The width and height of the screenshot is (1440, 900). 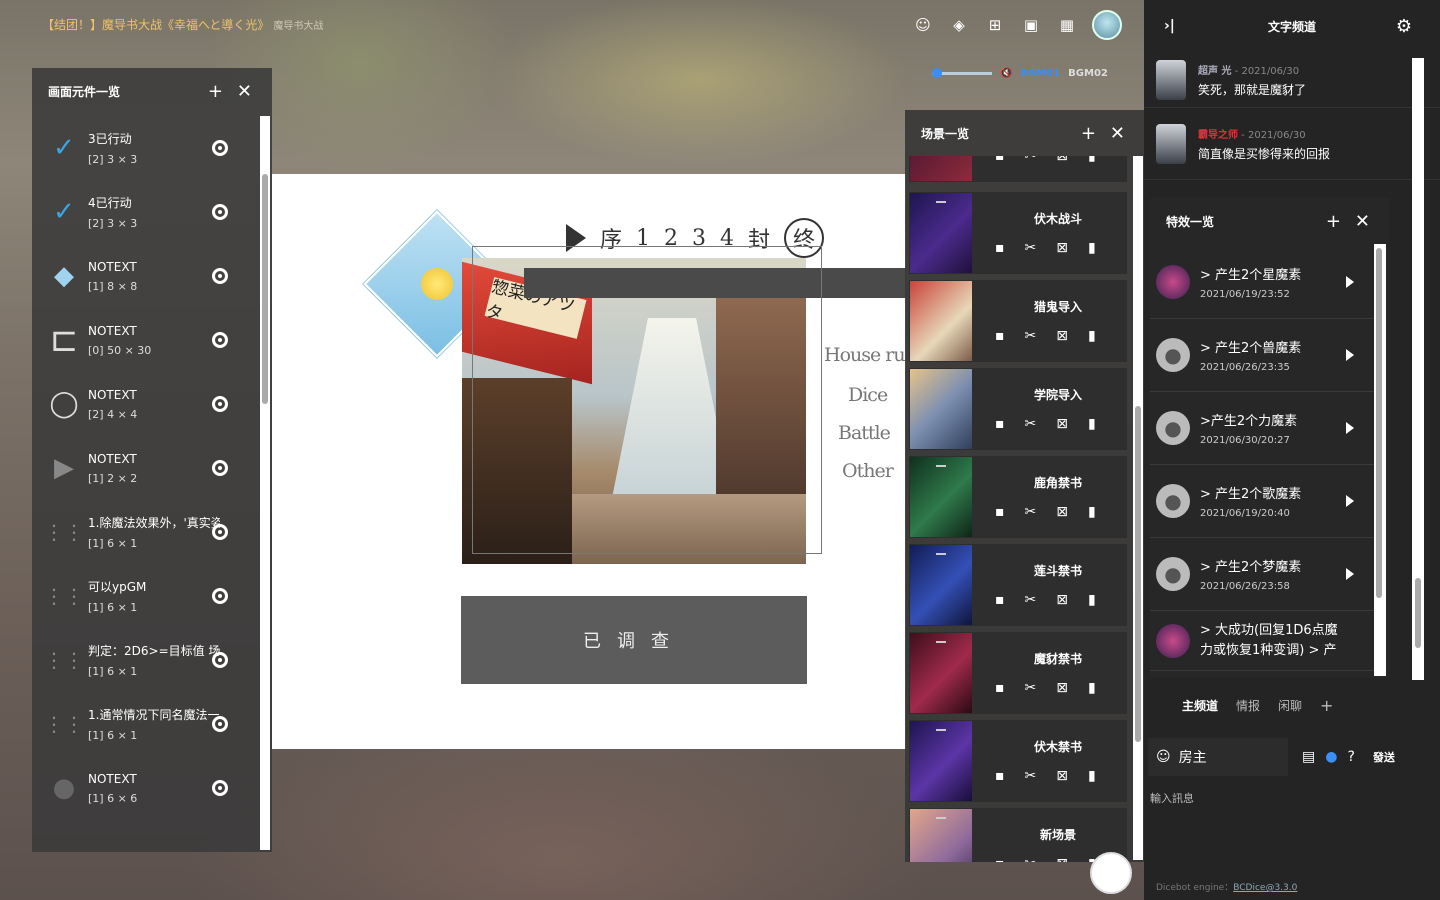 What do you see at coordinates (1088, 73) in the screenshot?
I see `bgm02-button: BGM02` at bounding box center [1088, 73].